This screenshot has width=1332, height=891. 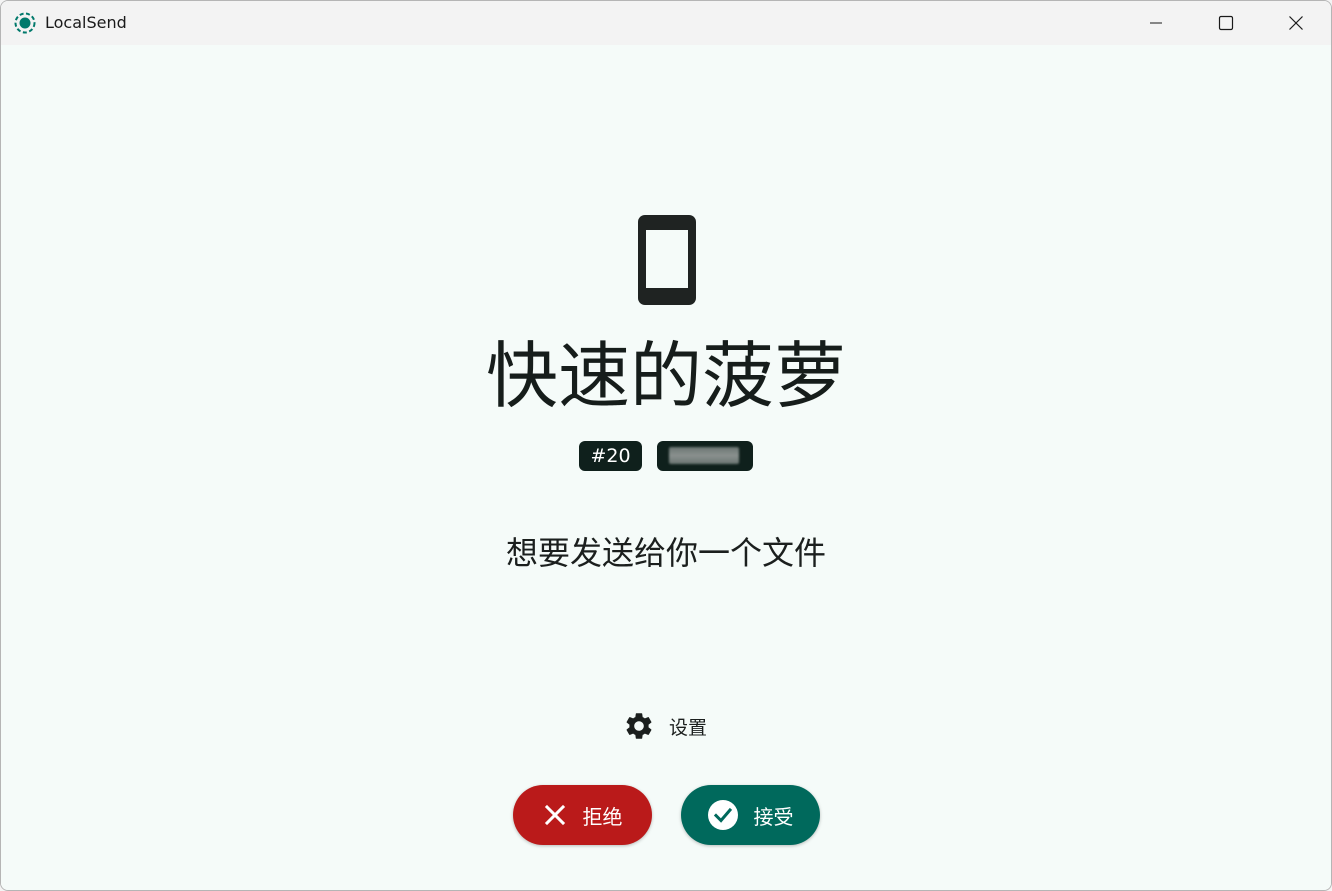 I want to click on decline-label: 拒绝, so click(x=602, y=816).